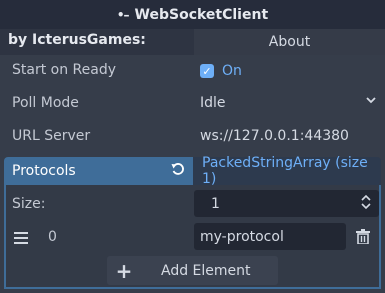 This screenshot has height=293, width=385. I want to click on inspector-title-bar: •– WebSocketClient, so click(192, 14).